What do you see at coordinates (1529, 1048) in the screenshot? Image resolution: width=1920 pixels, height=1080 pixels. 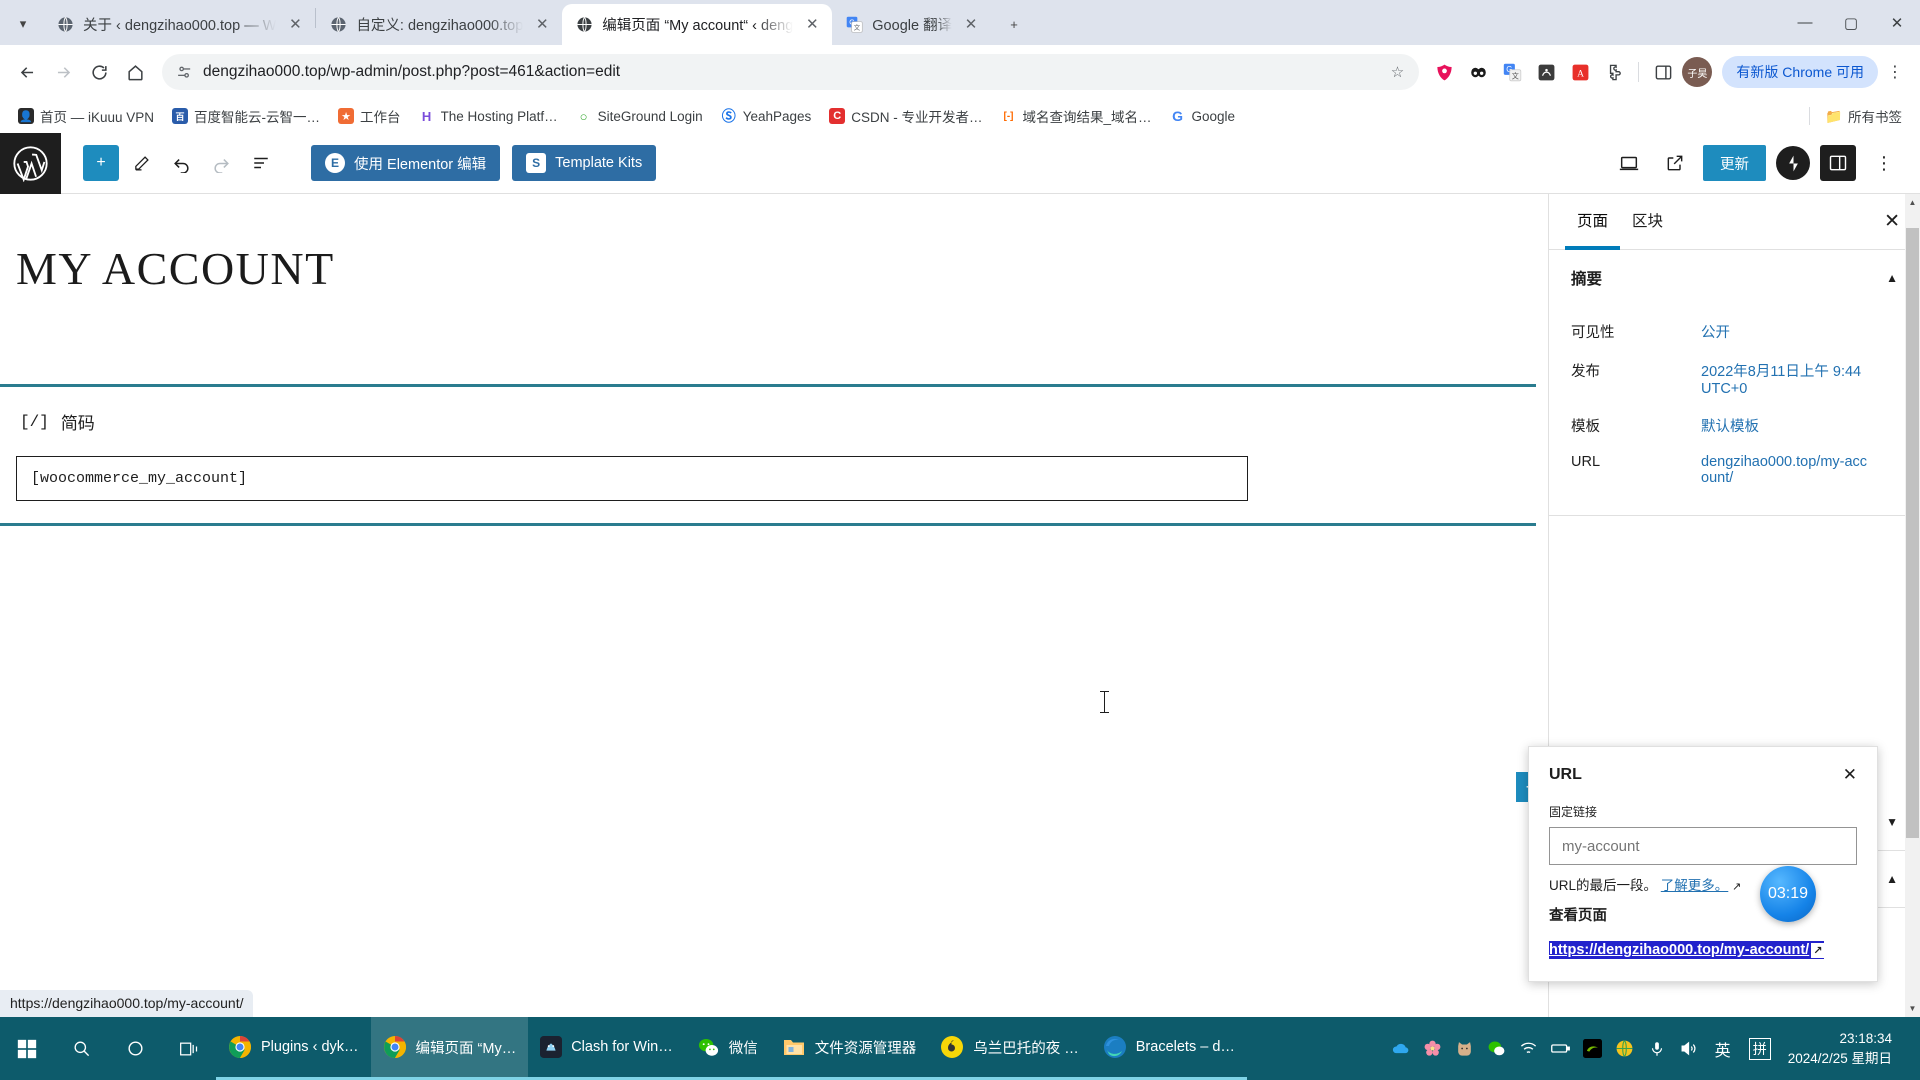 I see `network-icon` at bounding box center [1529, 1048].